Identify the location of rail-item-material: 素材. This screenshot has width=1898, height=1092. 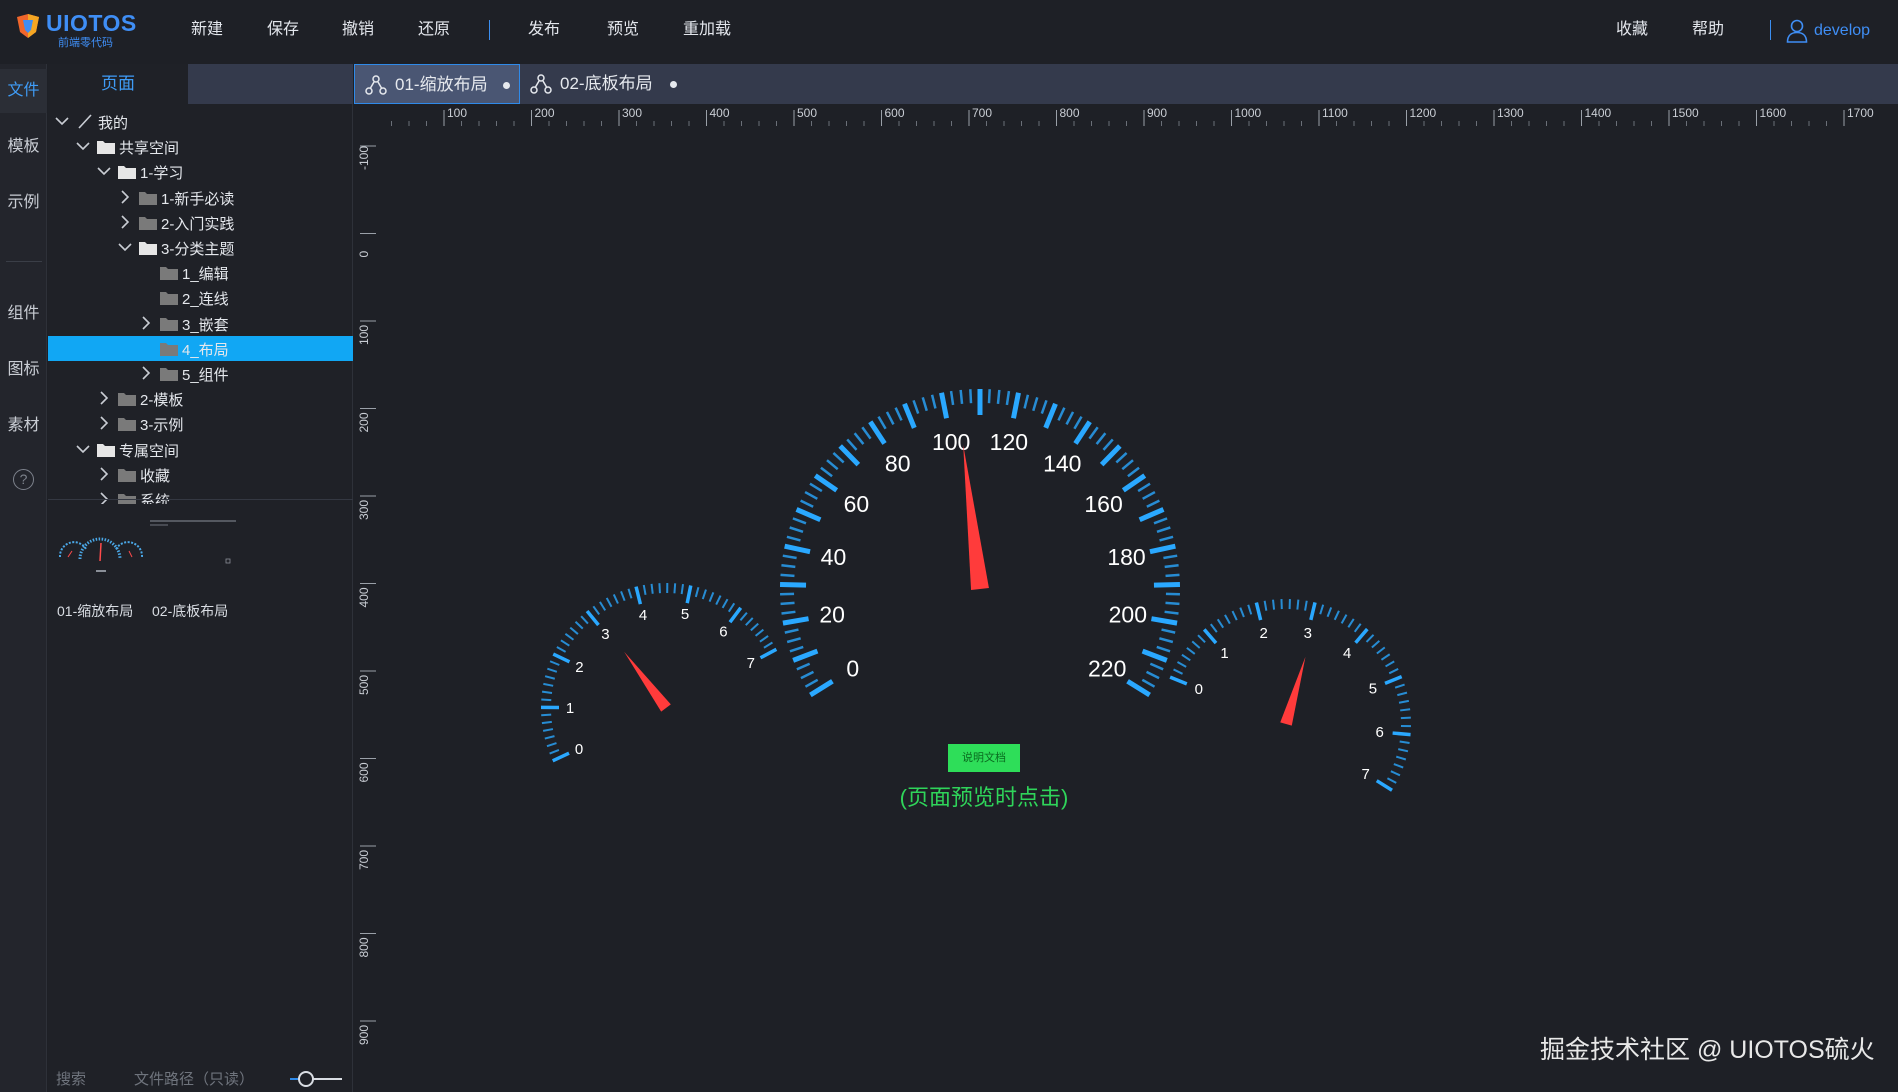
(23, 426).